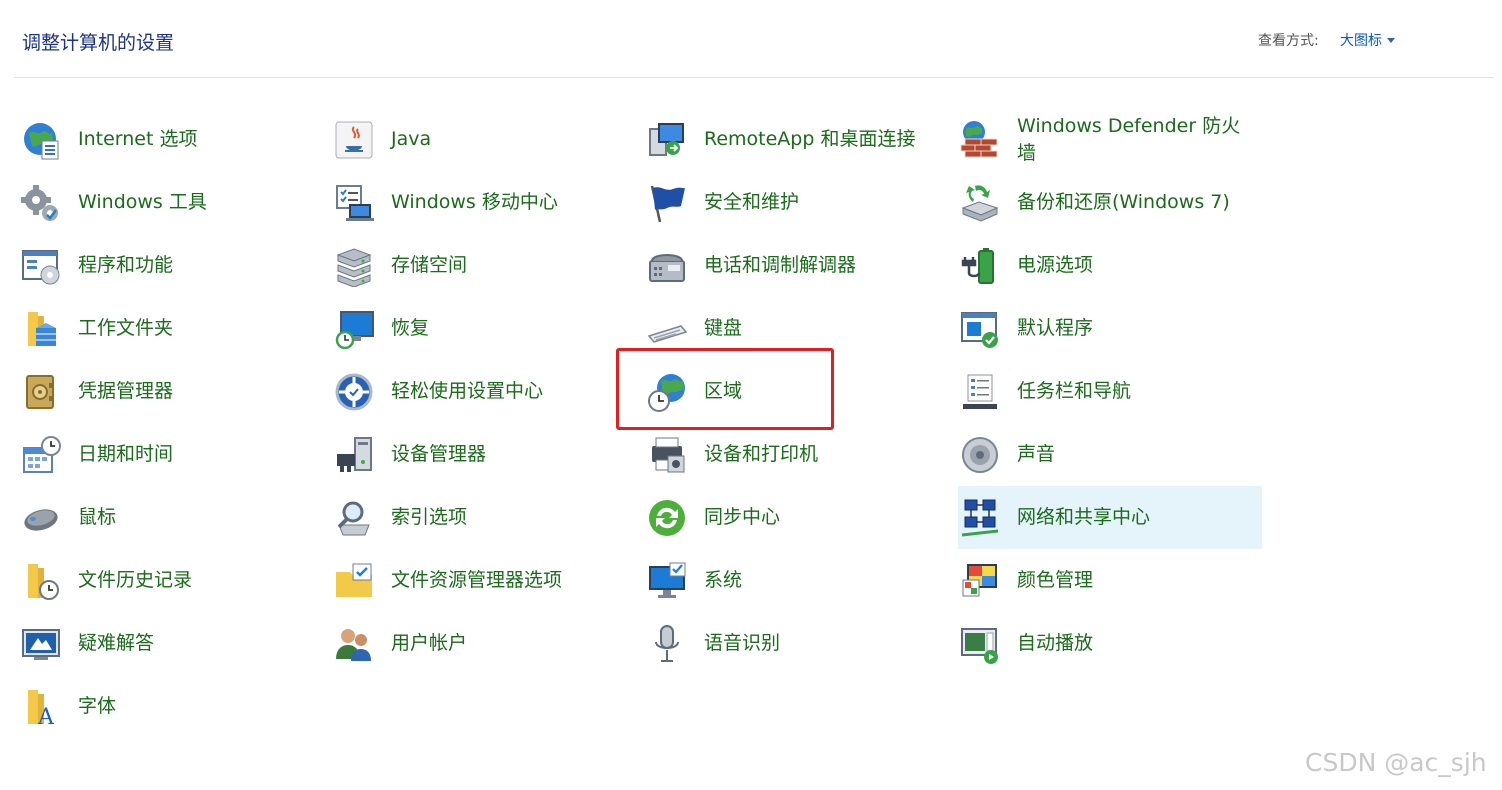 The image size is (1502, 790). I want to click on item-label: Windows Defender 防火墙, so click(1129, 139).